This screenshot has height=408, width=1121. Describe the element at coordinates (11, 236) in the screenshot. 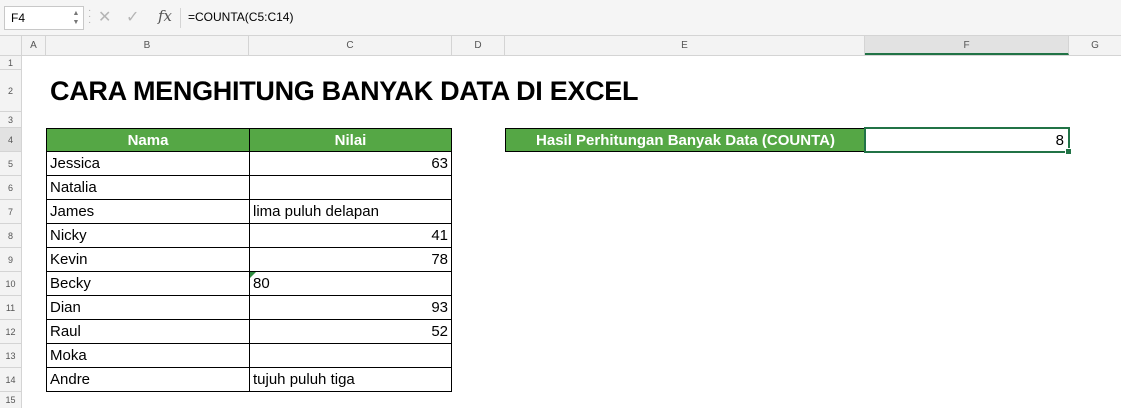

I see `row-header-8: 8` at that location.